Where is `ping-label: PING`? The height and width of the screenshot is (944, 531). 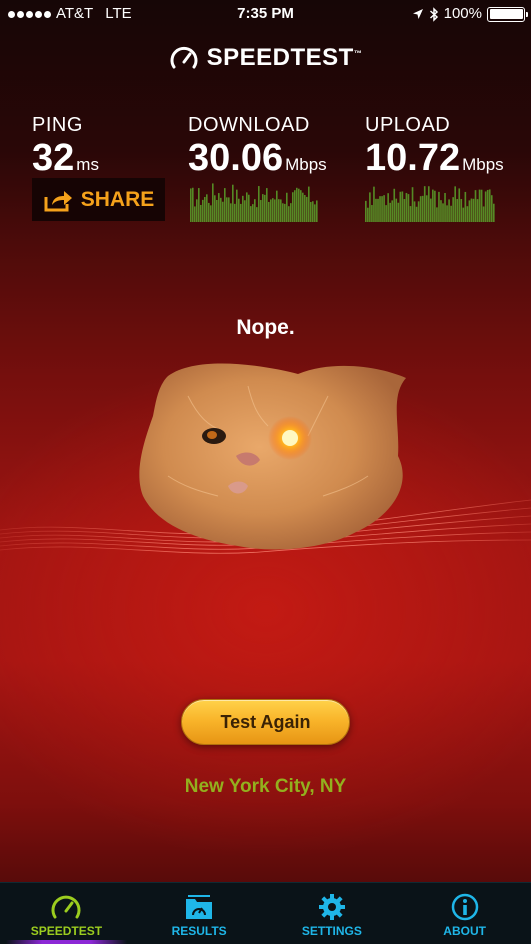 ping-label: PING is located at coordinates (57, 125).